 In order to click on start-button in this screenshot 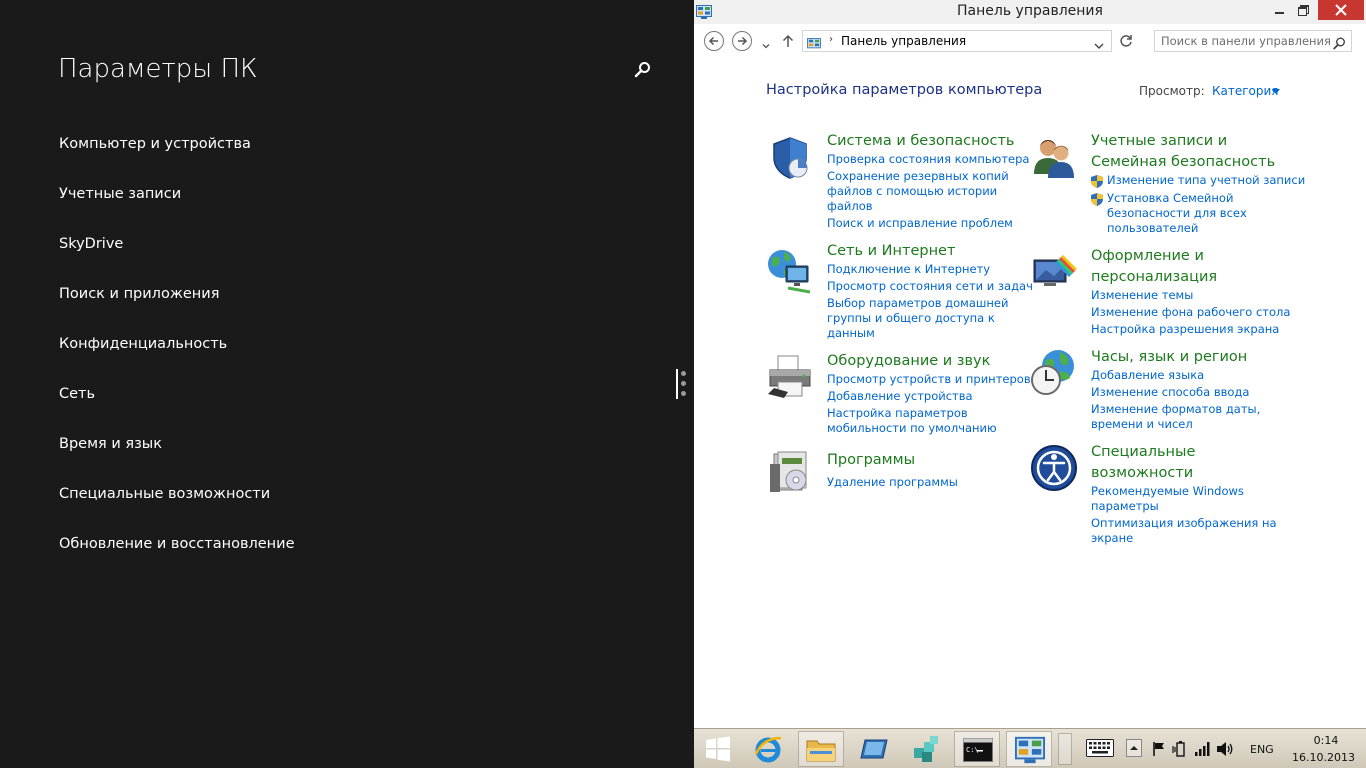, I will do `click(718, 749)`.